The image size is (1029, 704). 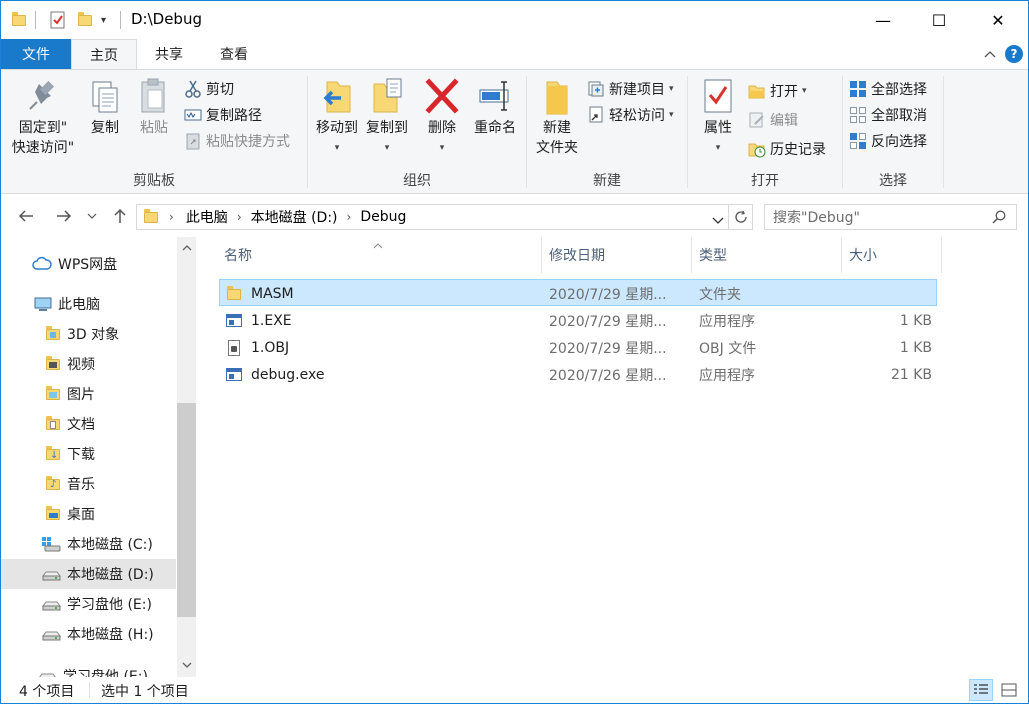 I want to click on properties-quick-access-icon, so click(x=58, y=20).